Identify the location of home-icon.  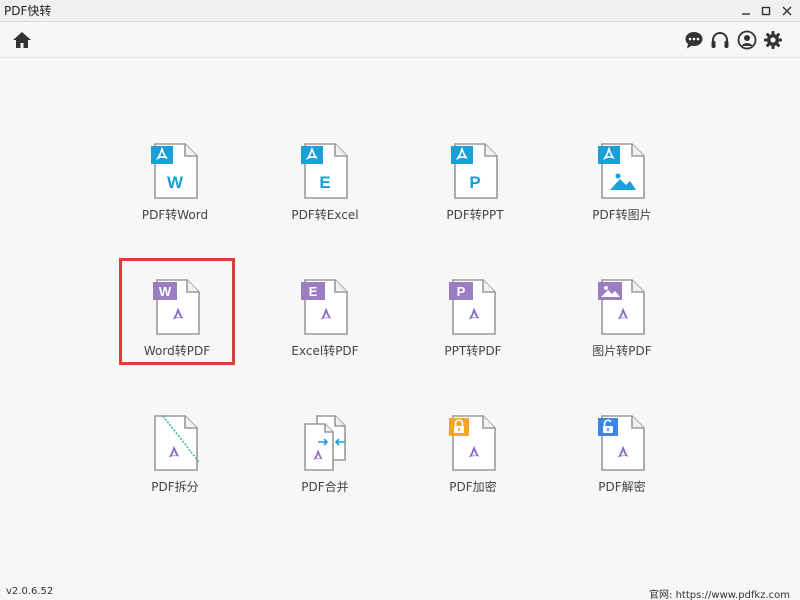
(22, 40).